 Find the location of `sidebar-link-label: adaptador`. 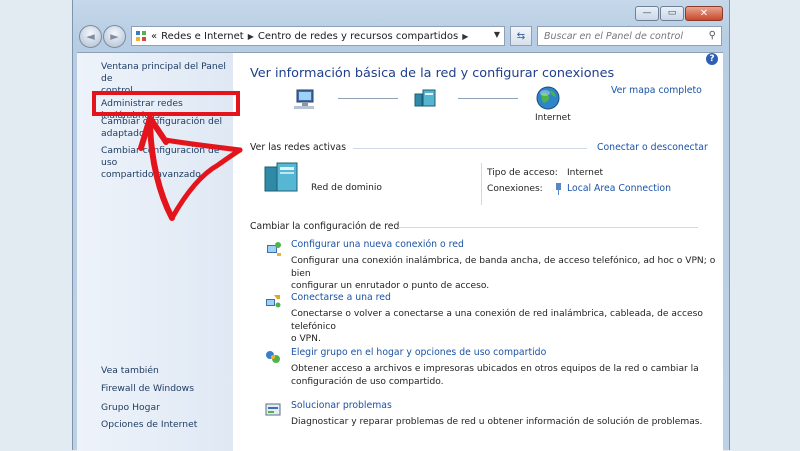

sidebar-link-label: adaptador is located at coordinates (125, 133).